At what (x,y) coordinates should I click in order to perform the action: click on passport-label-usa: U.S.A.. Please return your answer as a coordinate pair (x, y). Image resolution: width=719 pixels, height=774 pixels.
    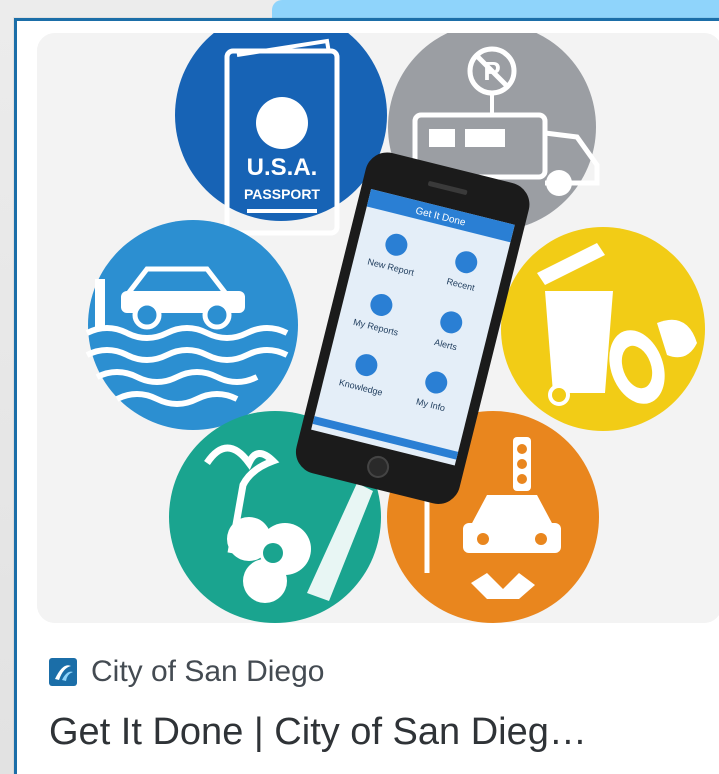
    Looking at the image, I should click on (282, 167).